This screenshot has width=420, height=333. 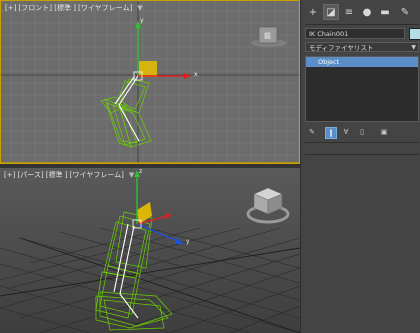 I want to click on modify-tab-icon: ◪, so click(x=331, y=12).